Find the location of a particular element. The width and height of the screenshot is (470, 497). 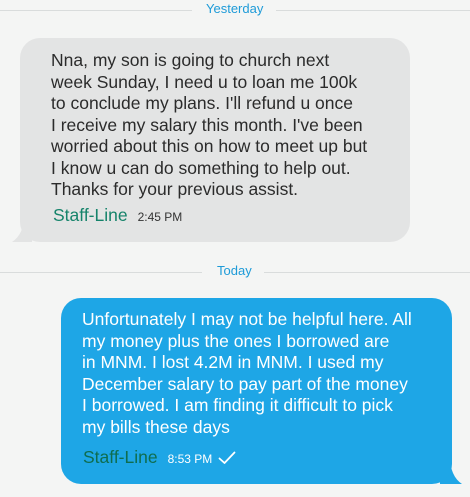

sent-check-icon is located at coordinates (227, 457).